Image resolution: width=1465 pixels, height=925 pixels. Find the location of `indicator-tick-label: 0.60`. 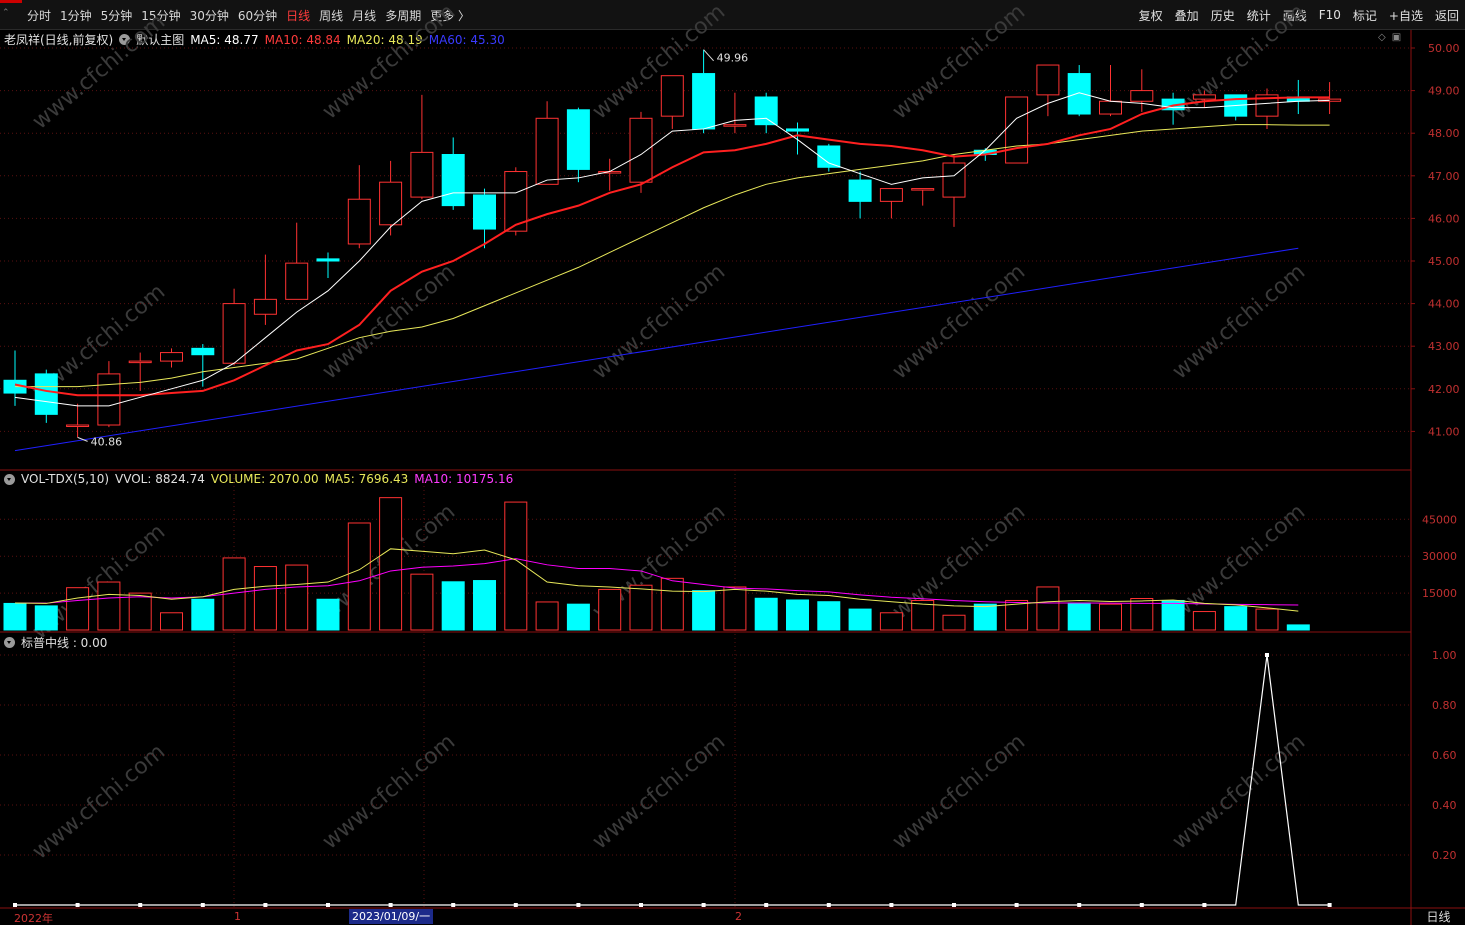

indicator-tick-label: 0.60 is located at coordinates (1444, 755).